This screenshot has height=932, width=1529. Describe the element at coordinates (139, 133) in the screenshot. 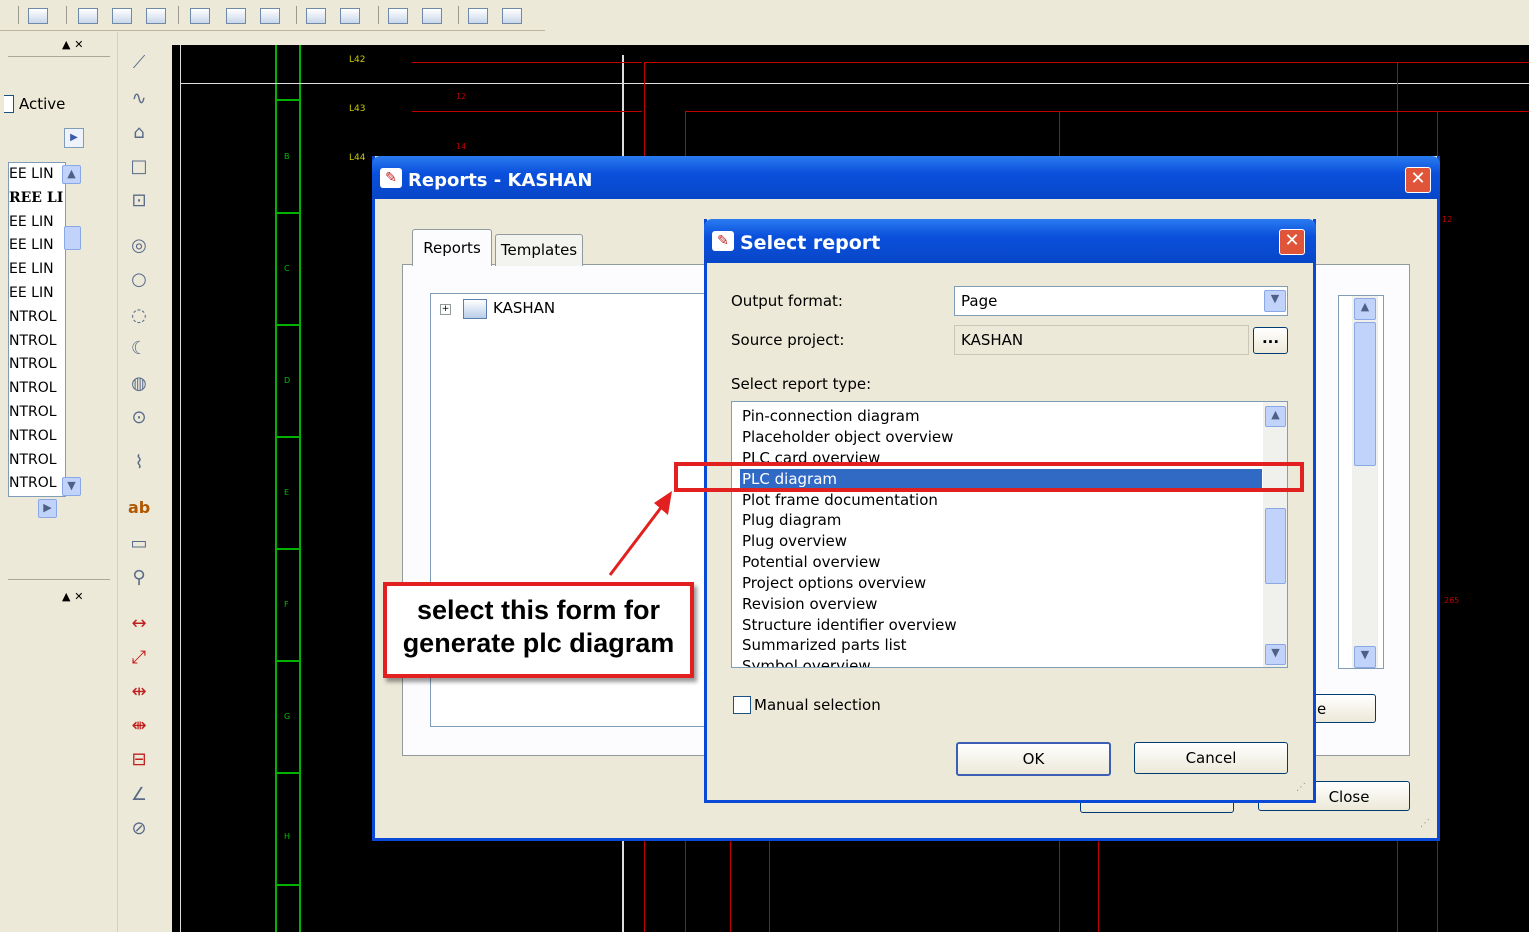

I see `polygon-icon: ⌂` at that location.